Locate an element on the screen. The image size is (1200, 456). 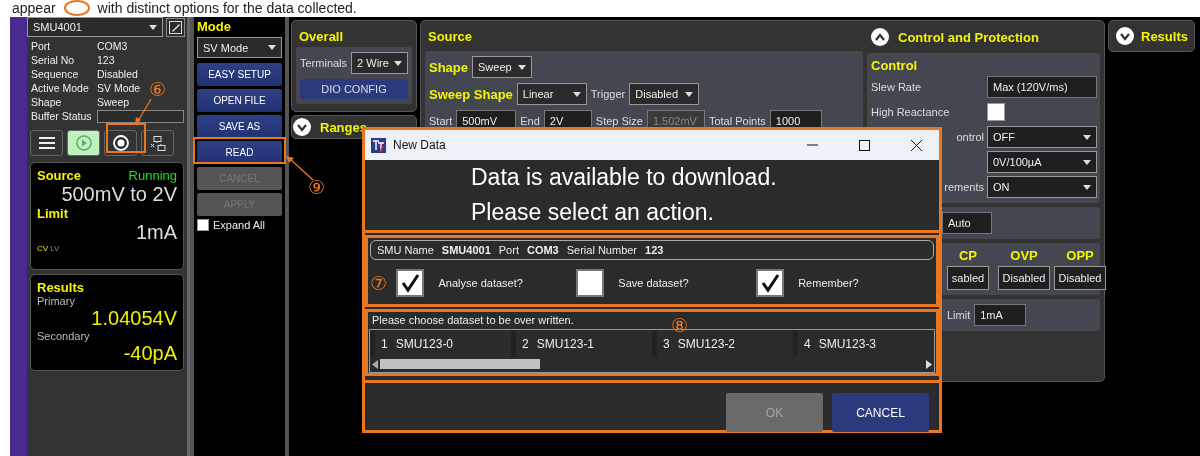
dialog-title: New Data is located at coordinates (419, 145).